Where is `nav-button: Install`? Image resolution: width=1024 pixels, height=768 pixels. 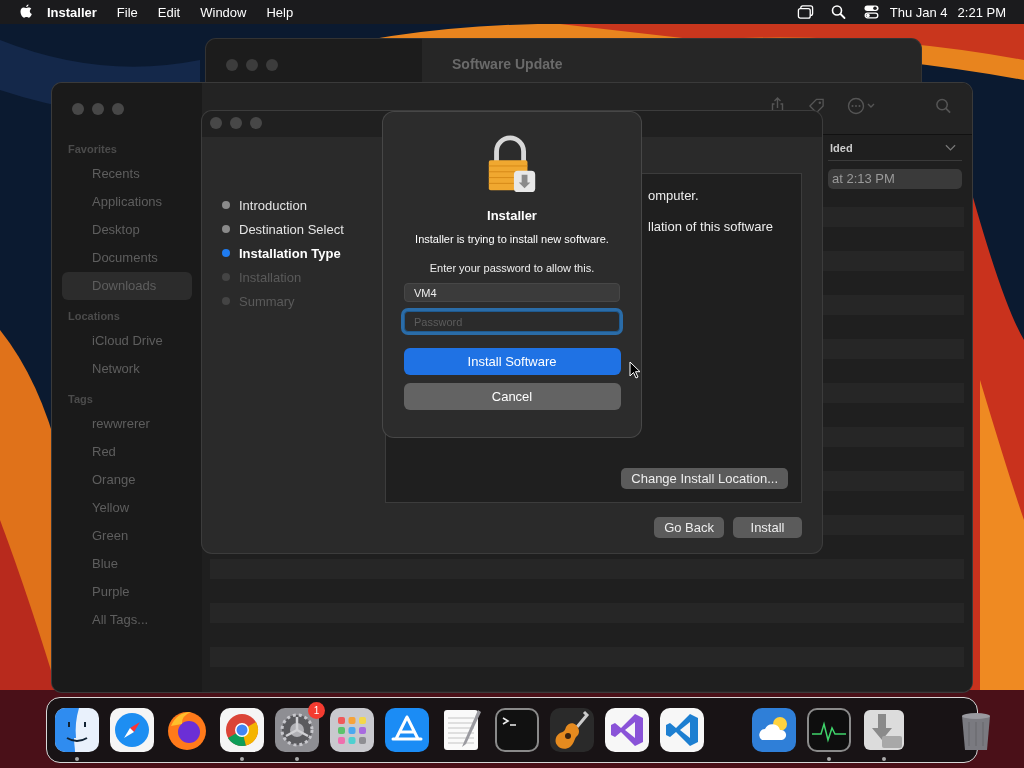
nav-button: Install is located at coordinates (767, 527).